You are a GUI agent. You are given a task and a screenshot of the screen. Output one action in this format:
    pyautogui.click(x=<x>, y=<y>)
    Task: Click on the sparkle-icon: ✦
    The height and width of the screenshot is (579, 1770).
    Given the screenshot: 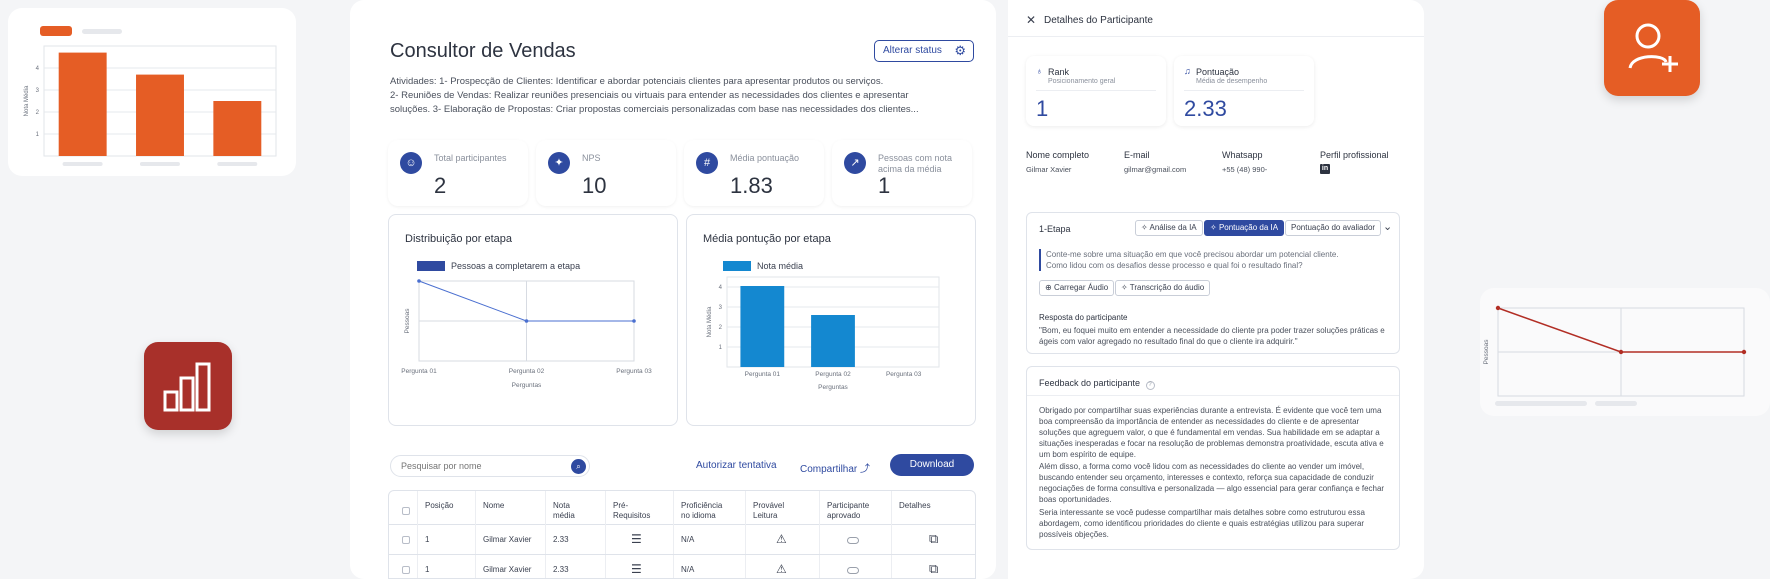 What is the action you would take?
    pyautogui.click(x=559, y=163)
    